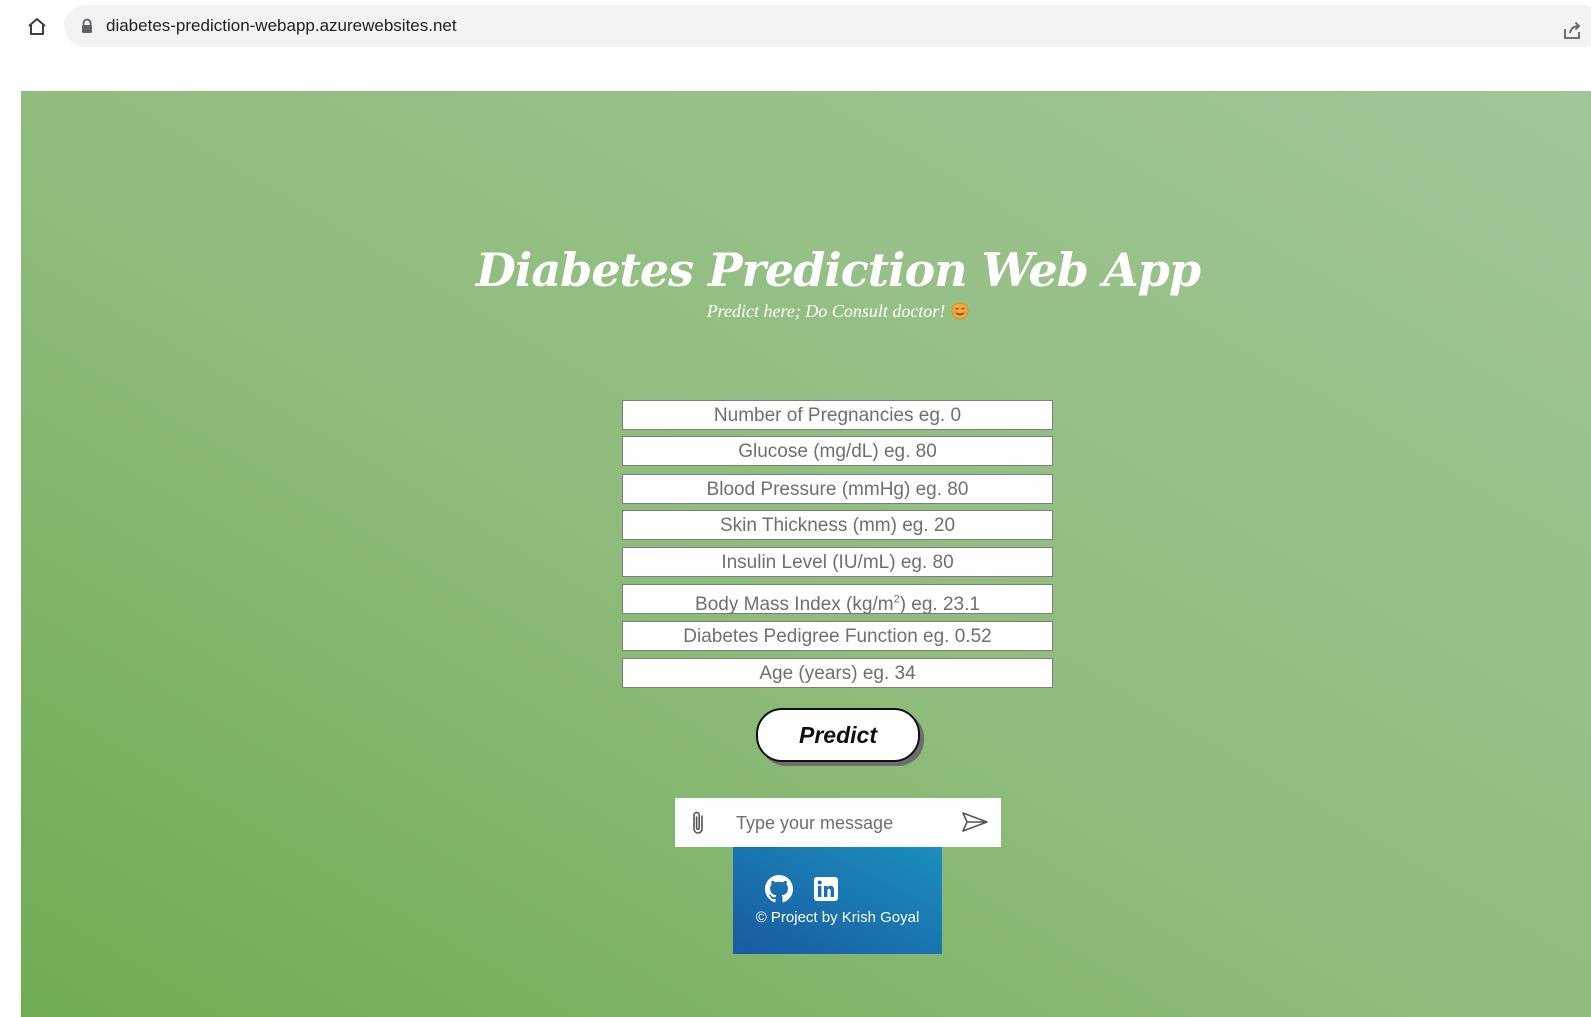  Describe the element at coordinates (87, 26) in the screenshot. I see `lock-icon` at that location.